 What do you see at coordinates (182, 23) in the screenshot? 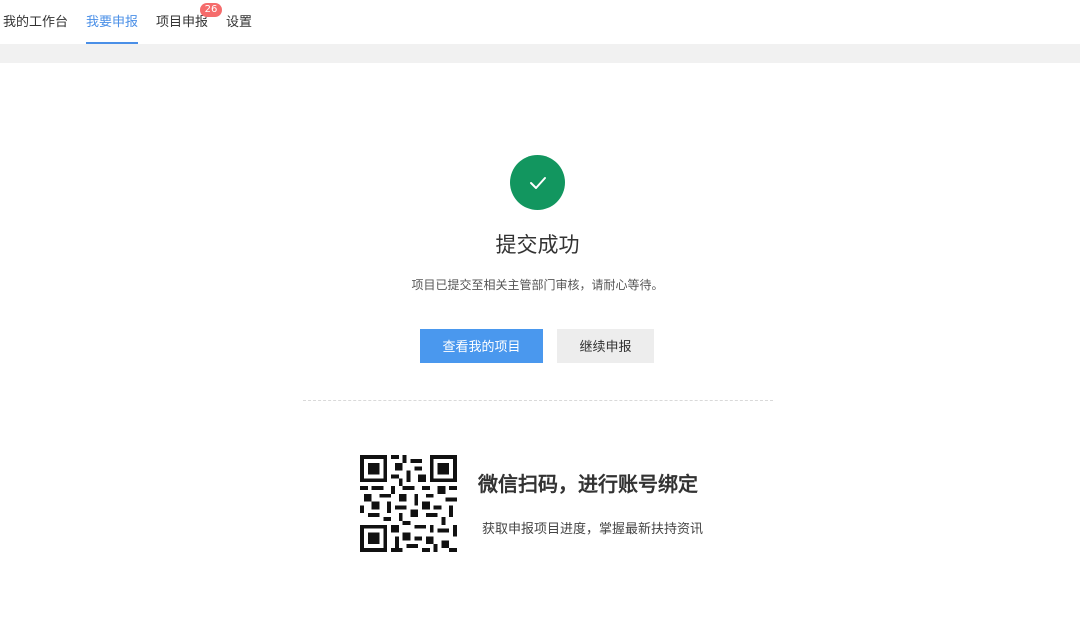
I see `tab-project-apply: 项目申报` at bounding box center [182, 23].